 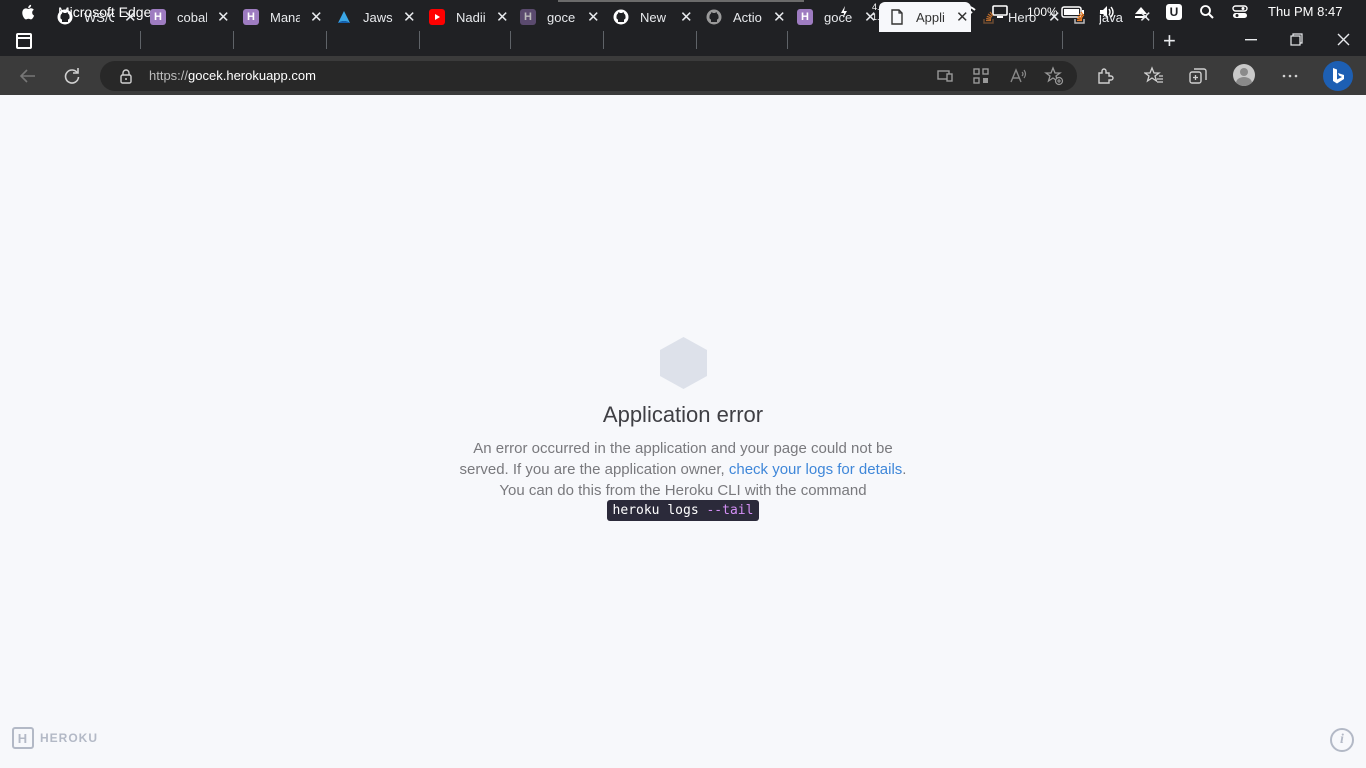 I want to click on u-badge-icon: U, so click(x=1174, y=12).